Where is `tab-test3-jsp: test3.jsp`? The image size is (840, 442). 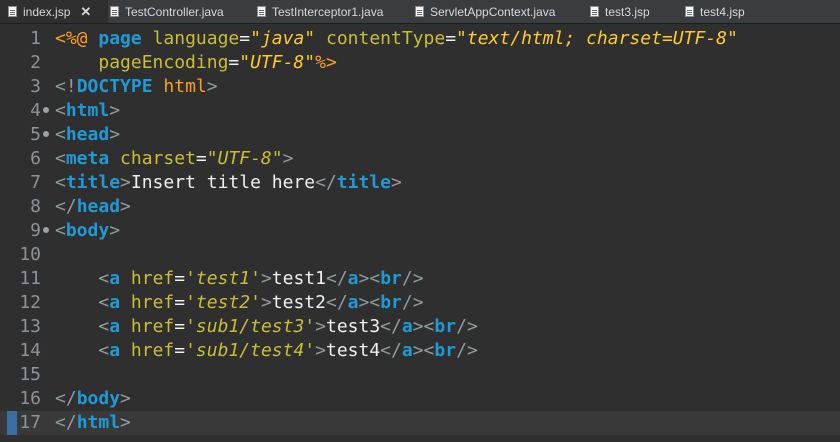
tab-test3-jsp: test3.jsp is located at coordinates (620, 11).